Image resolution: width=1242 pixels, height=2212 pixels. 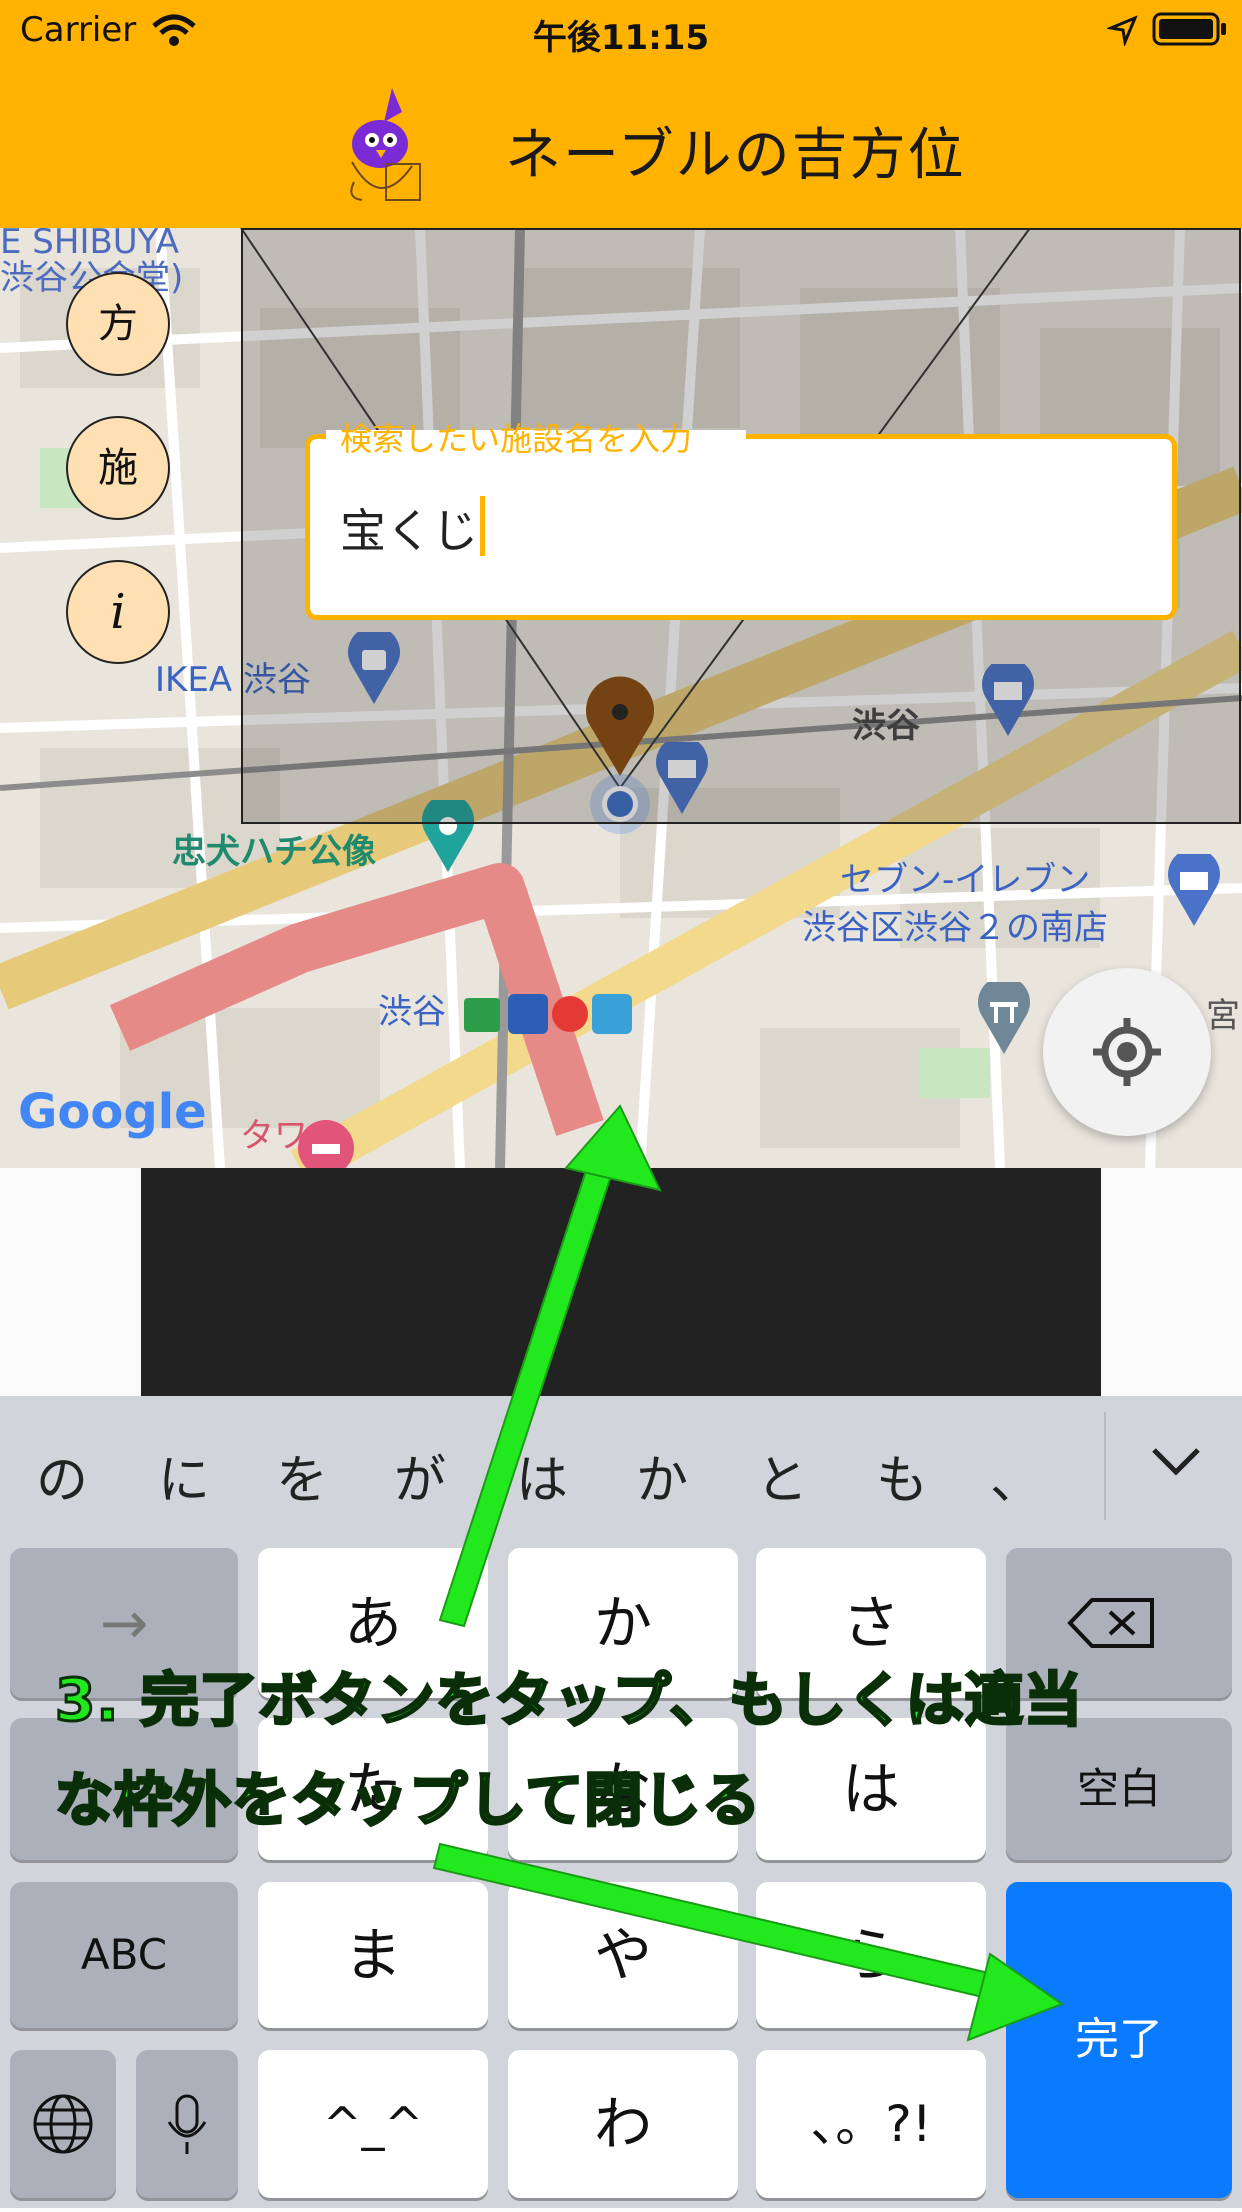 I want to click on tutorial-caption-line2: な枠外をタップして閉じる, so click(x=408, y=1800).